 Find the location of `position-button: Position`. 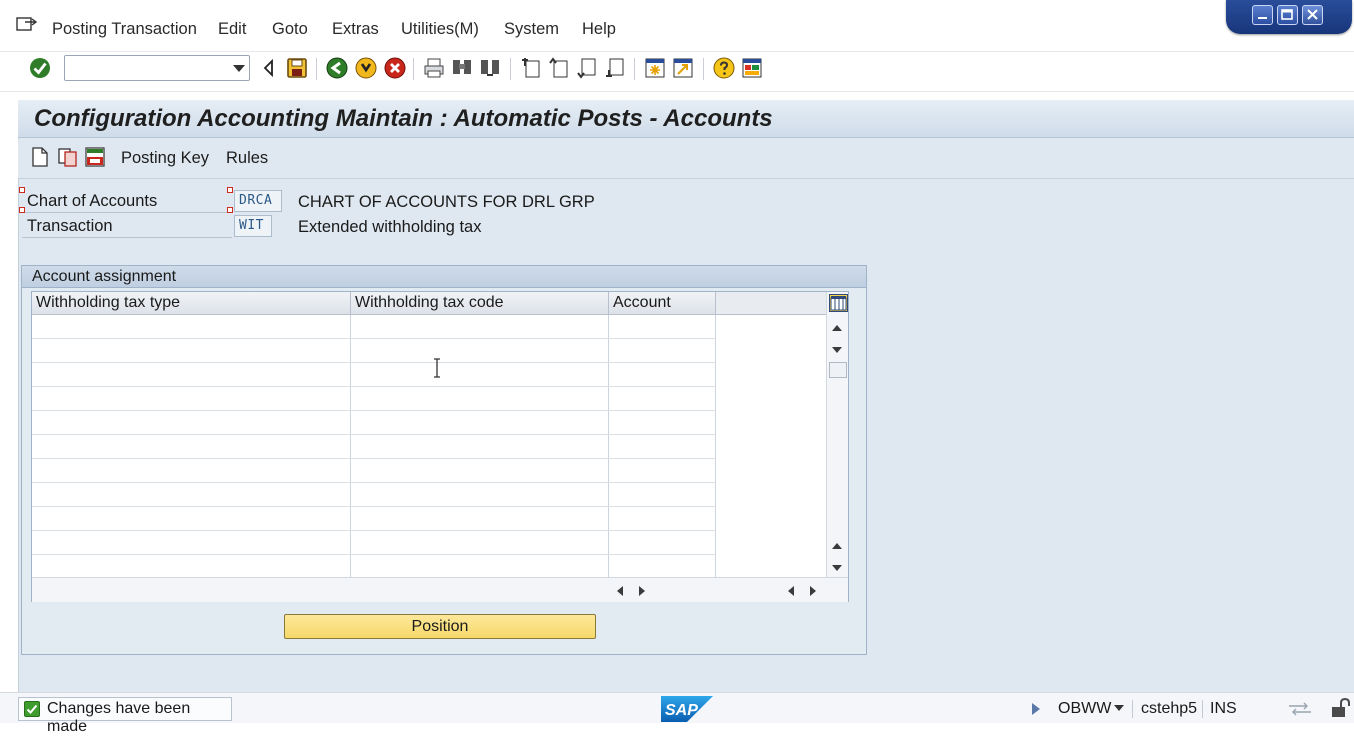

position-button: Position is located at coordinates (440, 626).